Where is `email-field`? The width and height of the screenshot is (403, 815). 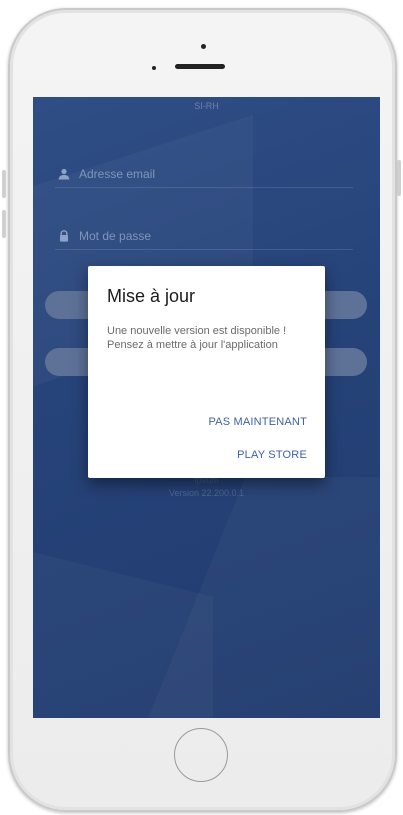 email-field is located at coordinates (204, 175).